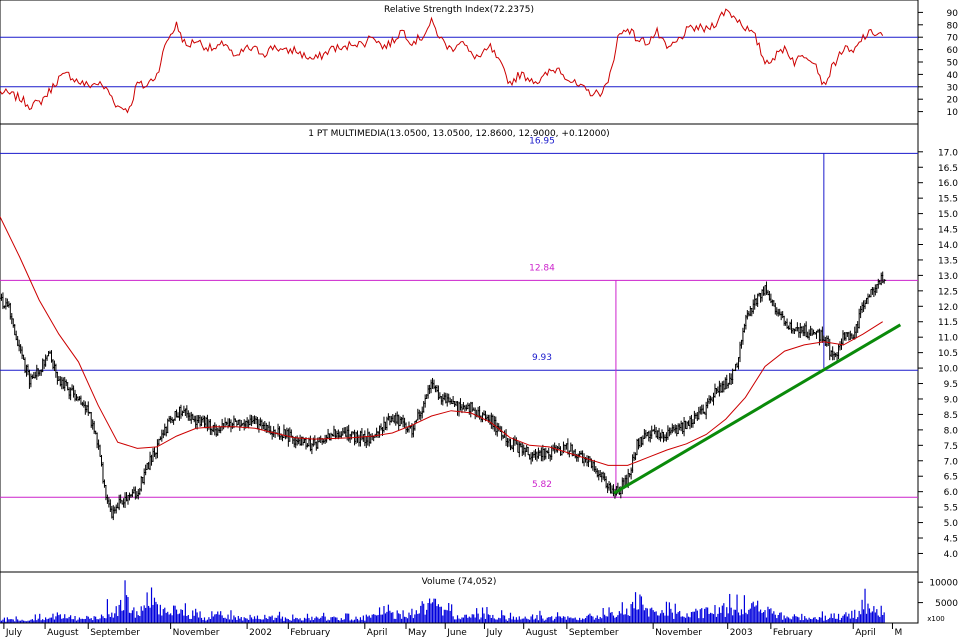 Image resolution: width=962 pixels, height=638 pixels. I want to click on price-ytick-label: 5.0, so click(951, 524).